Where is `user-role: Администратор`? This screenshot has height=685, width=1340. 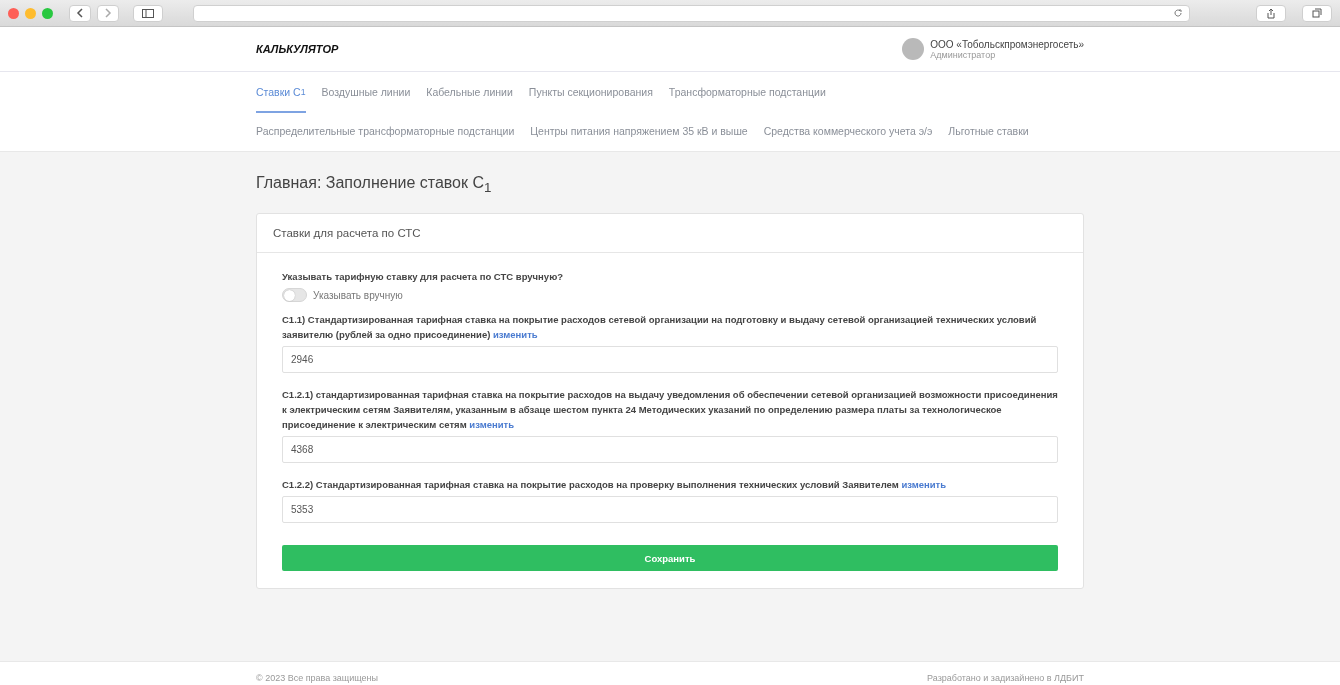 user-role: Администратор is located at coordinates (963, 54).